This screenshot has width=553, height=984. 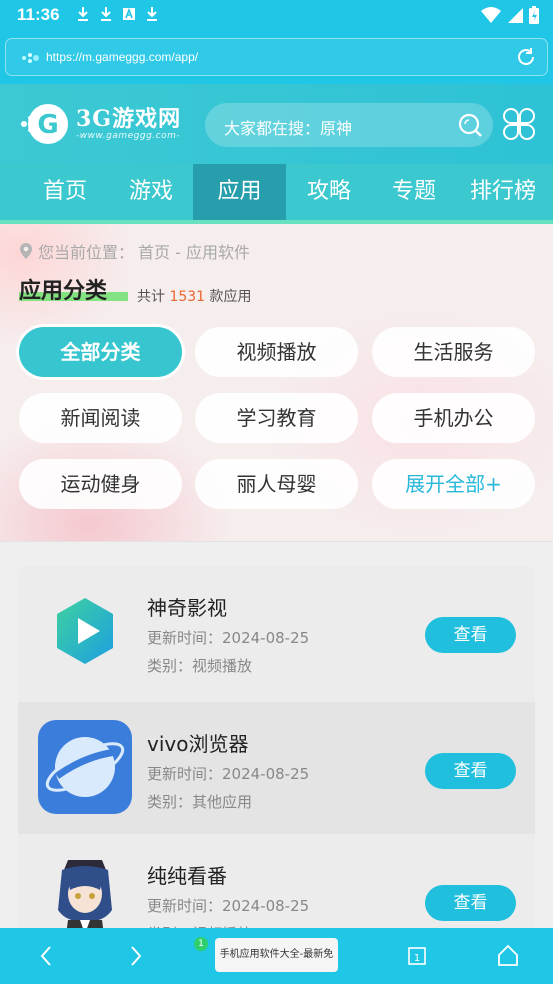 I want to click on list-item: vivo浏览器 更新时间：2024-08-25 类别：其他应用 查看, so click(x=276, y=768).